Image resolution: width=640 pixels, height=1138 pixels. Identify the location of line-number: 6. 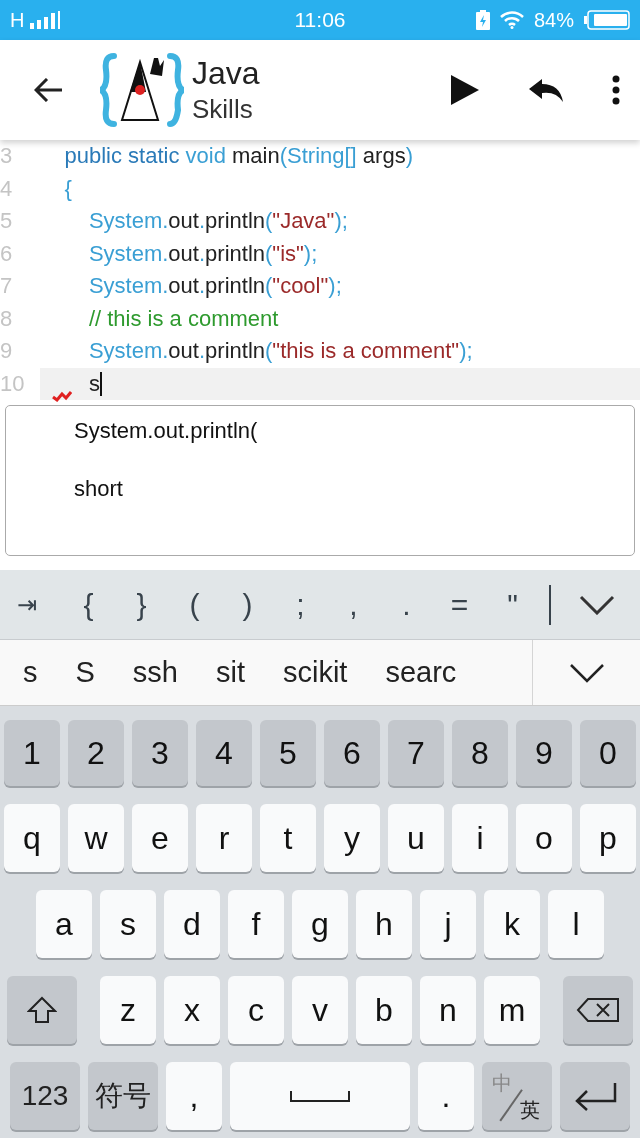
(7, 253).